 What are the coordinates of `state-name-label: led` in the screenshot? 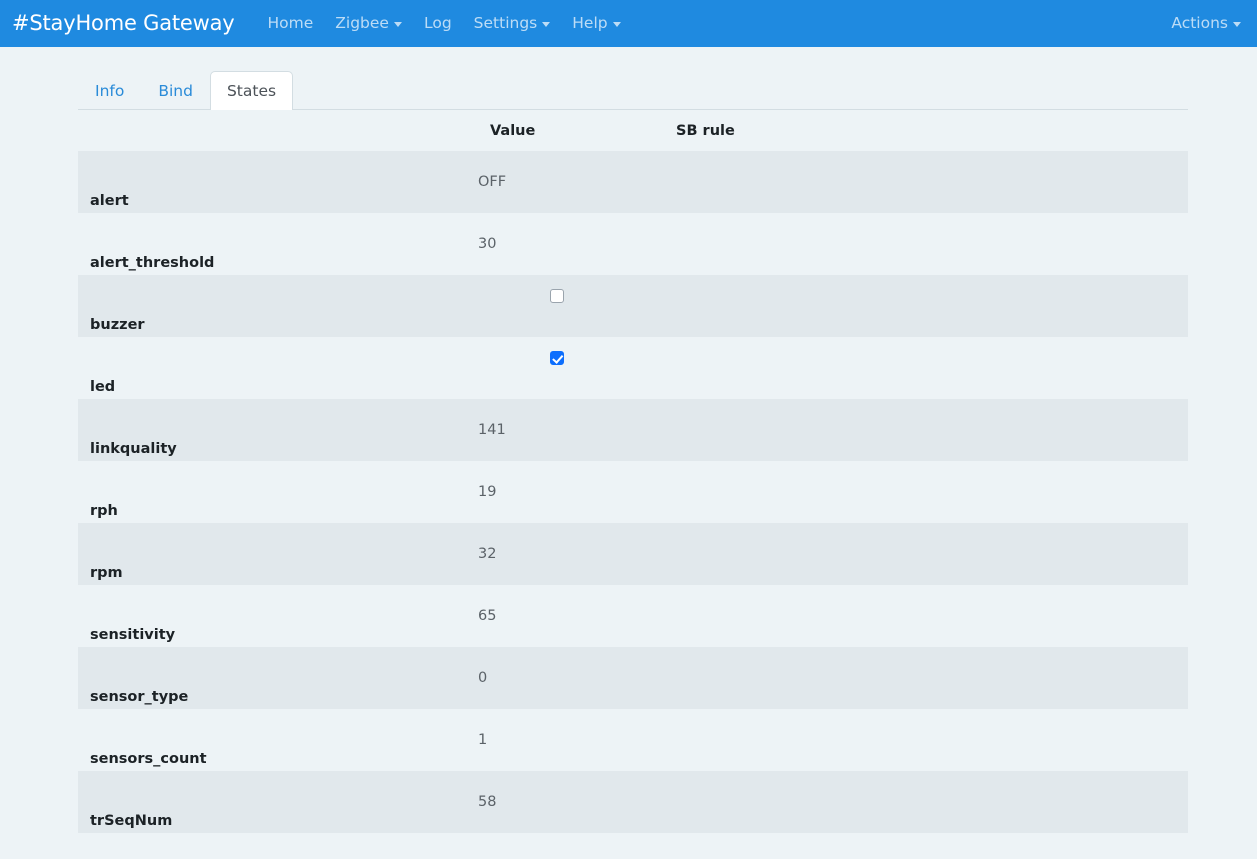 It's located at (103, 386).